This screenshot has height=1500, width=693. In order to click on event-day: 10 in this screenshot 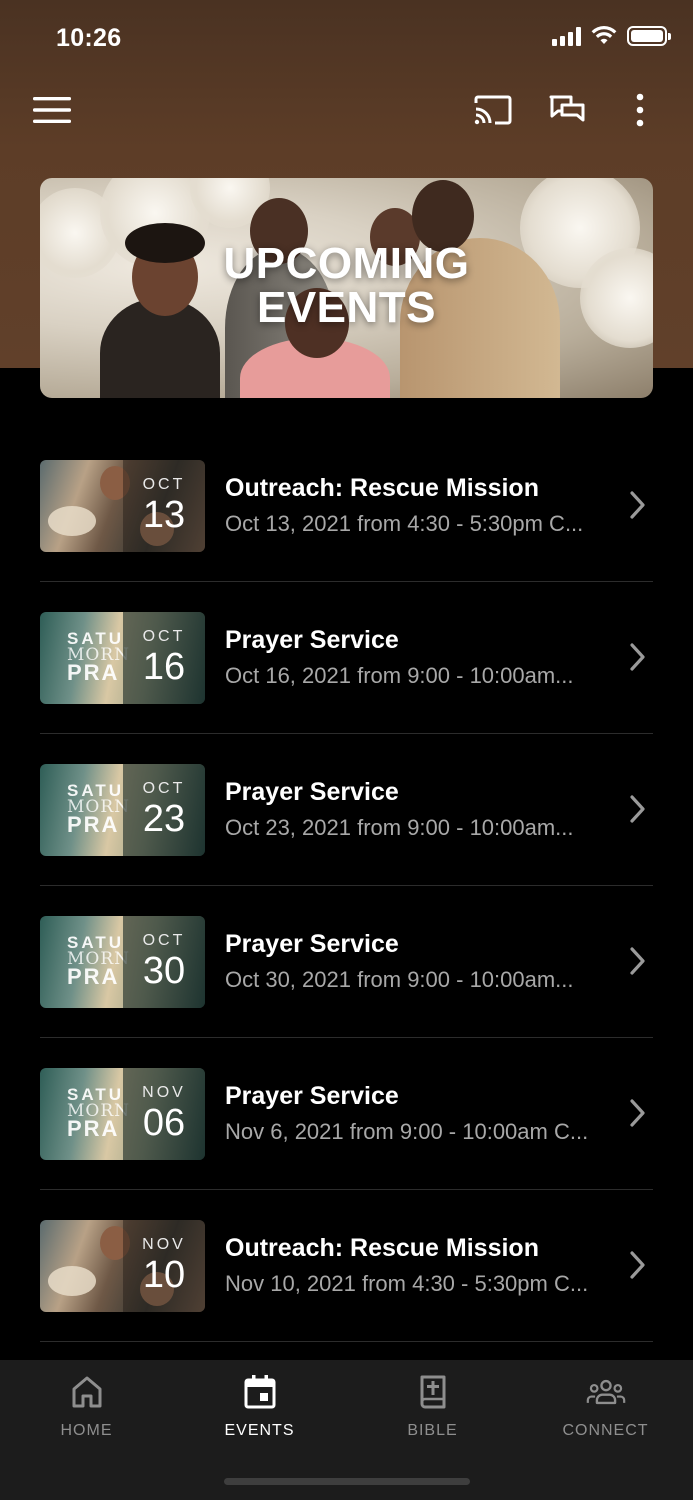, I will do `click(164, 1274)`.